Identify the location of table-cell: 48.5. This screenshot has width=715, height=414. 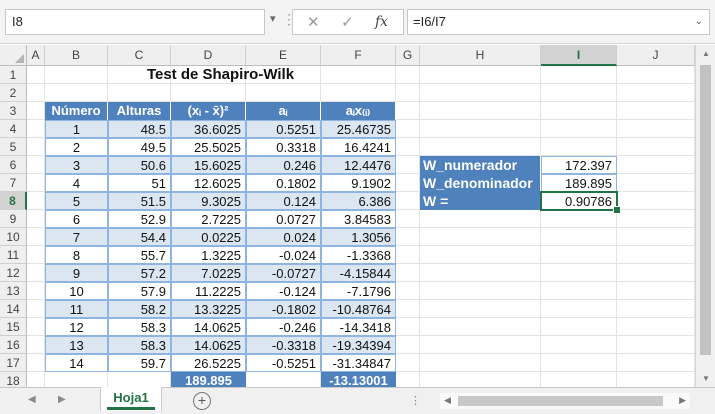
(139, 129).